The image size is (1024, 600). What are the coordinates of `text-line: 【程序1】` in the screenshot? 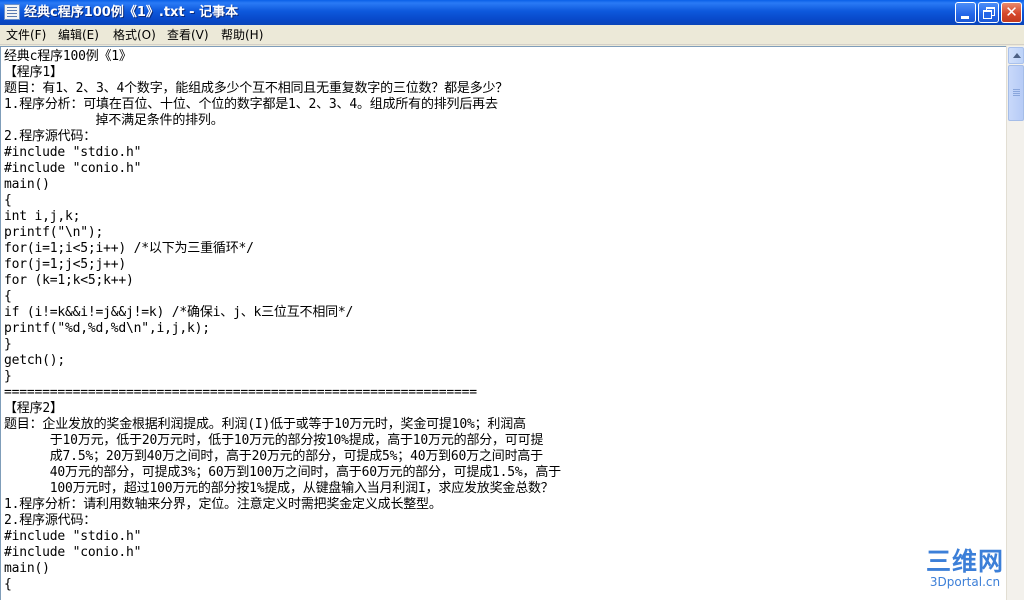 It's located at (504, 73).